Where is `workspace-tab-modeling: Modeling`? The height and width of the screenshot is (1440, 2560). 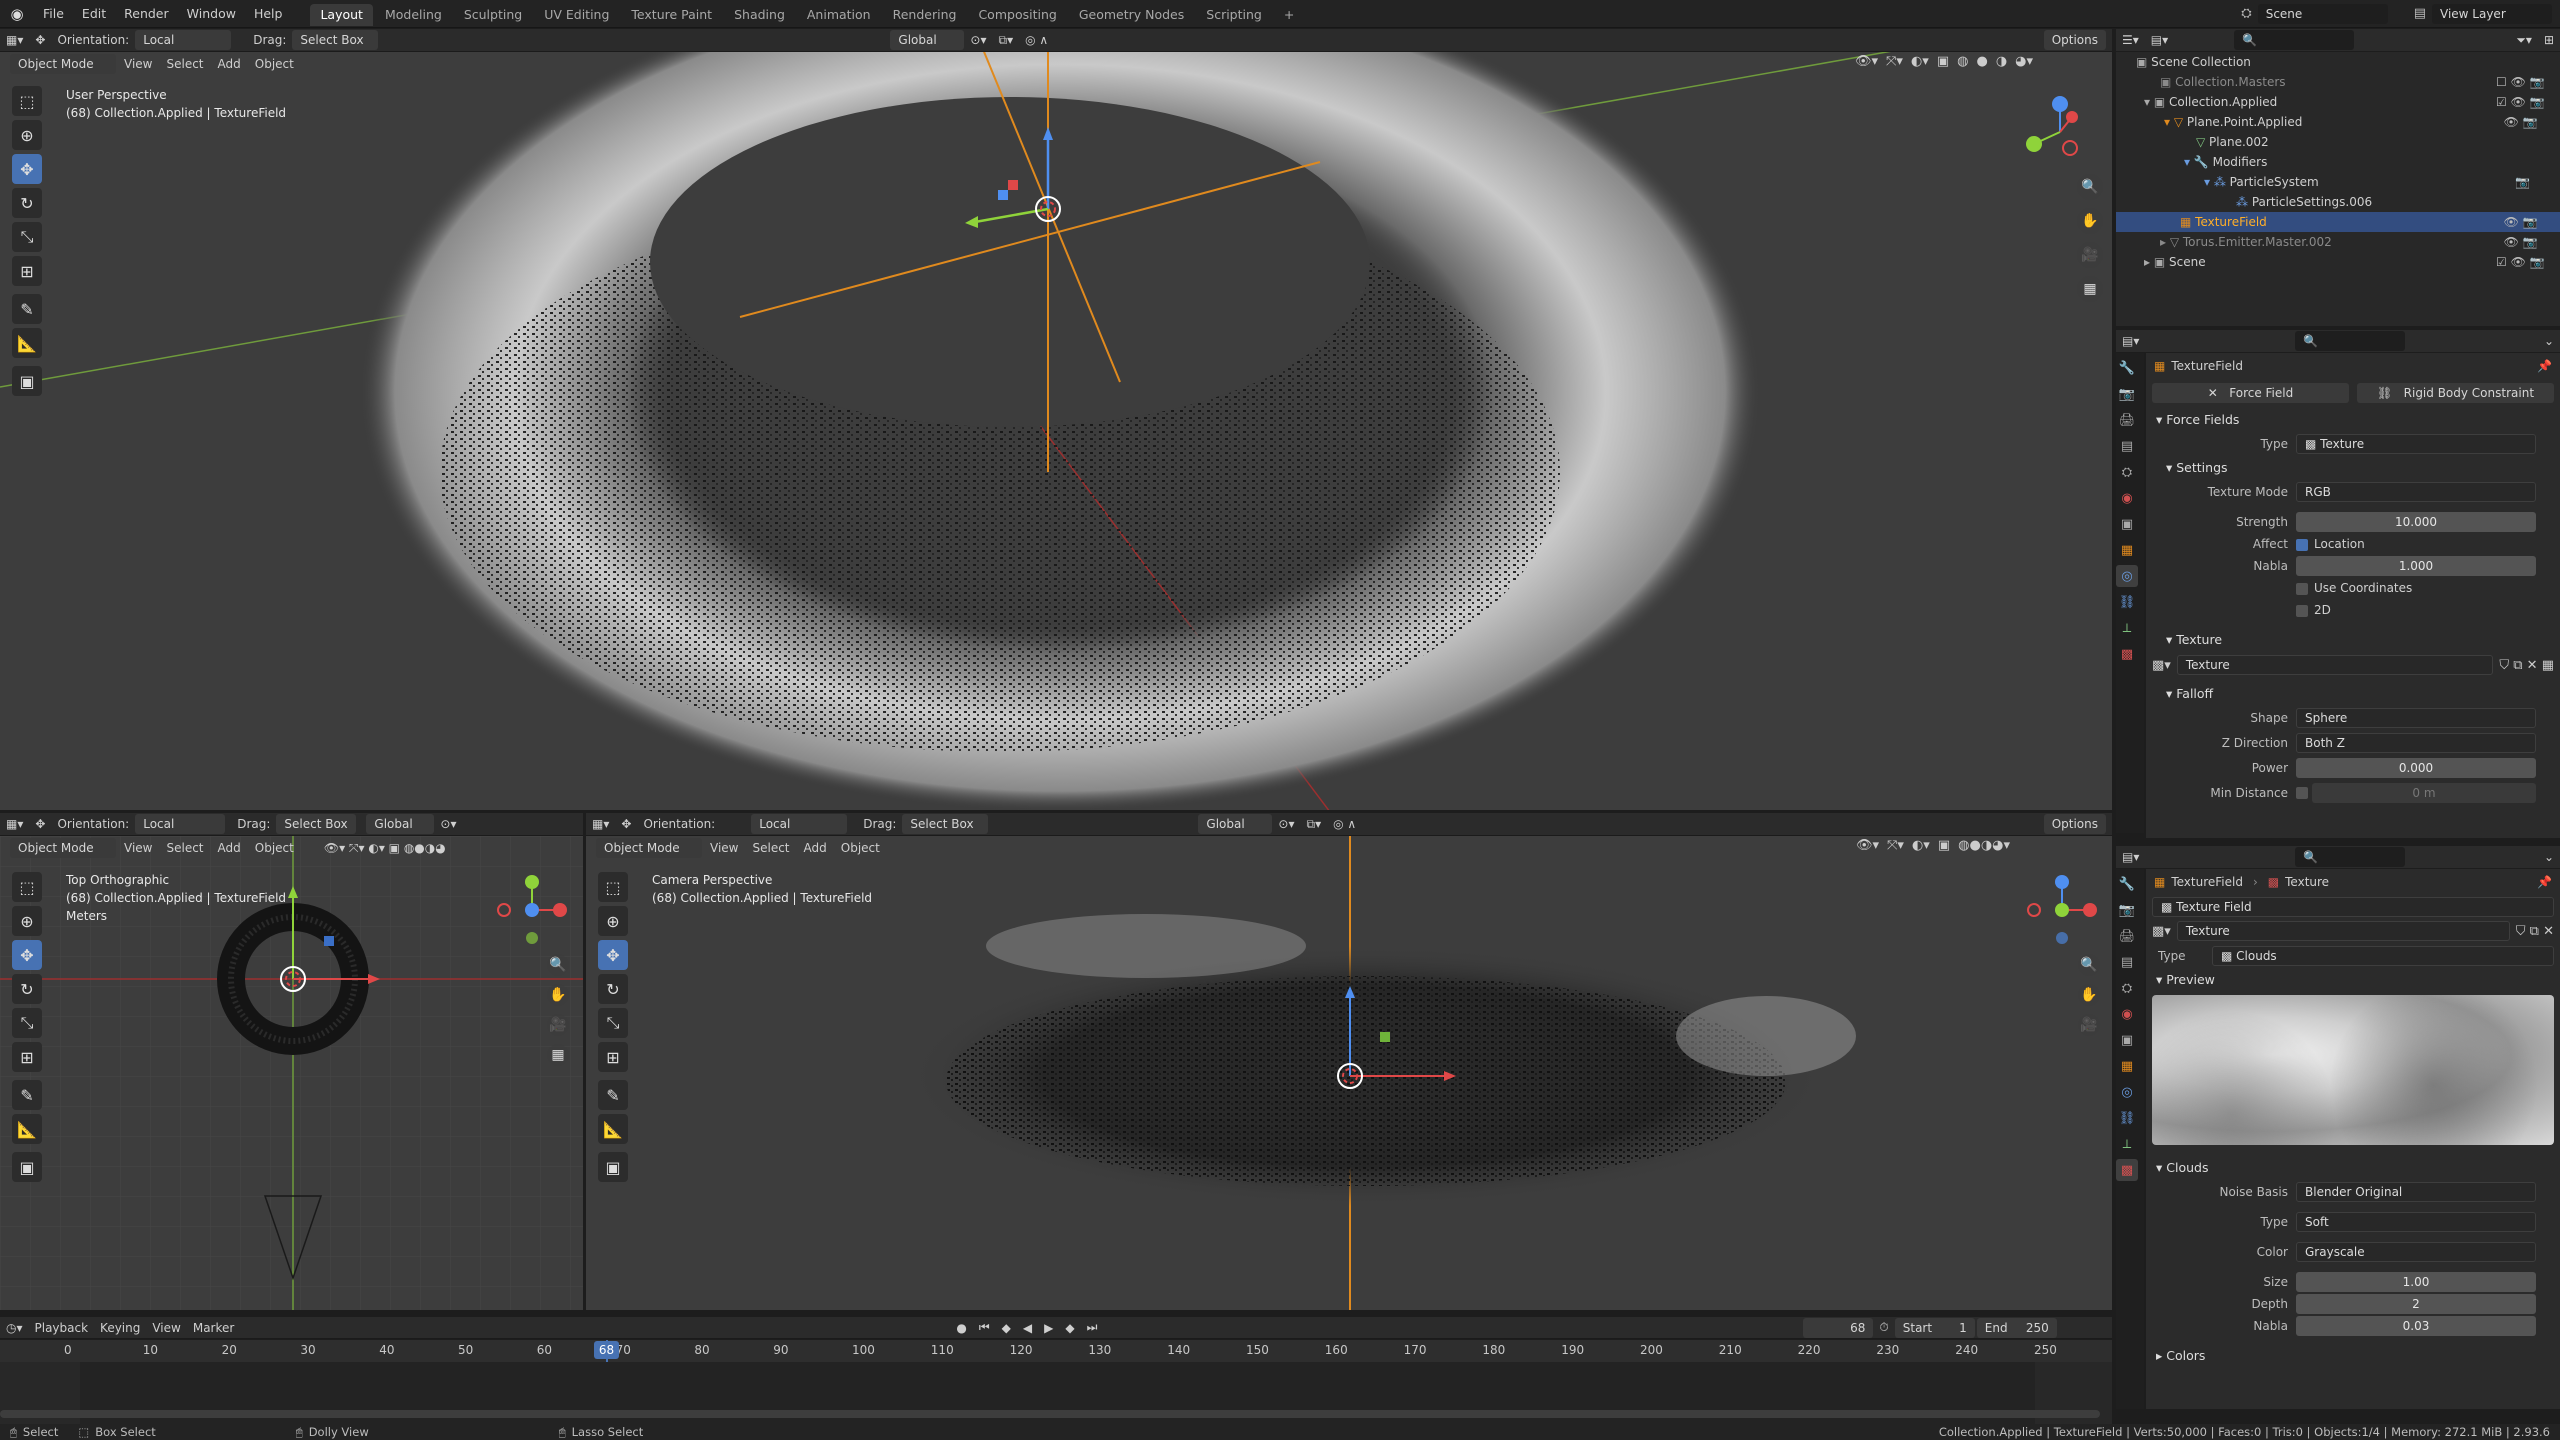 workspace-tab-modeling: Modeling is located at coordinates (413, 15).